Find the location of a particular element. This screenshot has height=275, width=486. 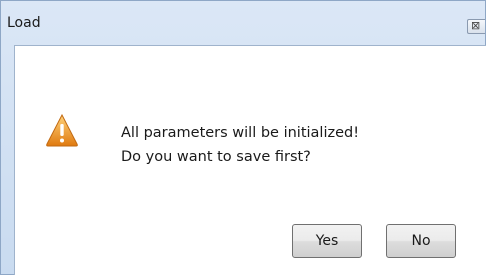

window-title: Load is located at coordinates (24, 23).